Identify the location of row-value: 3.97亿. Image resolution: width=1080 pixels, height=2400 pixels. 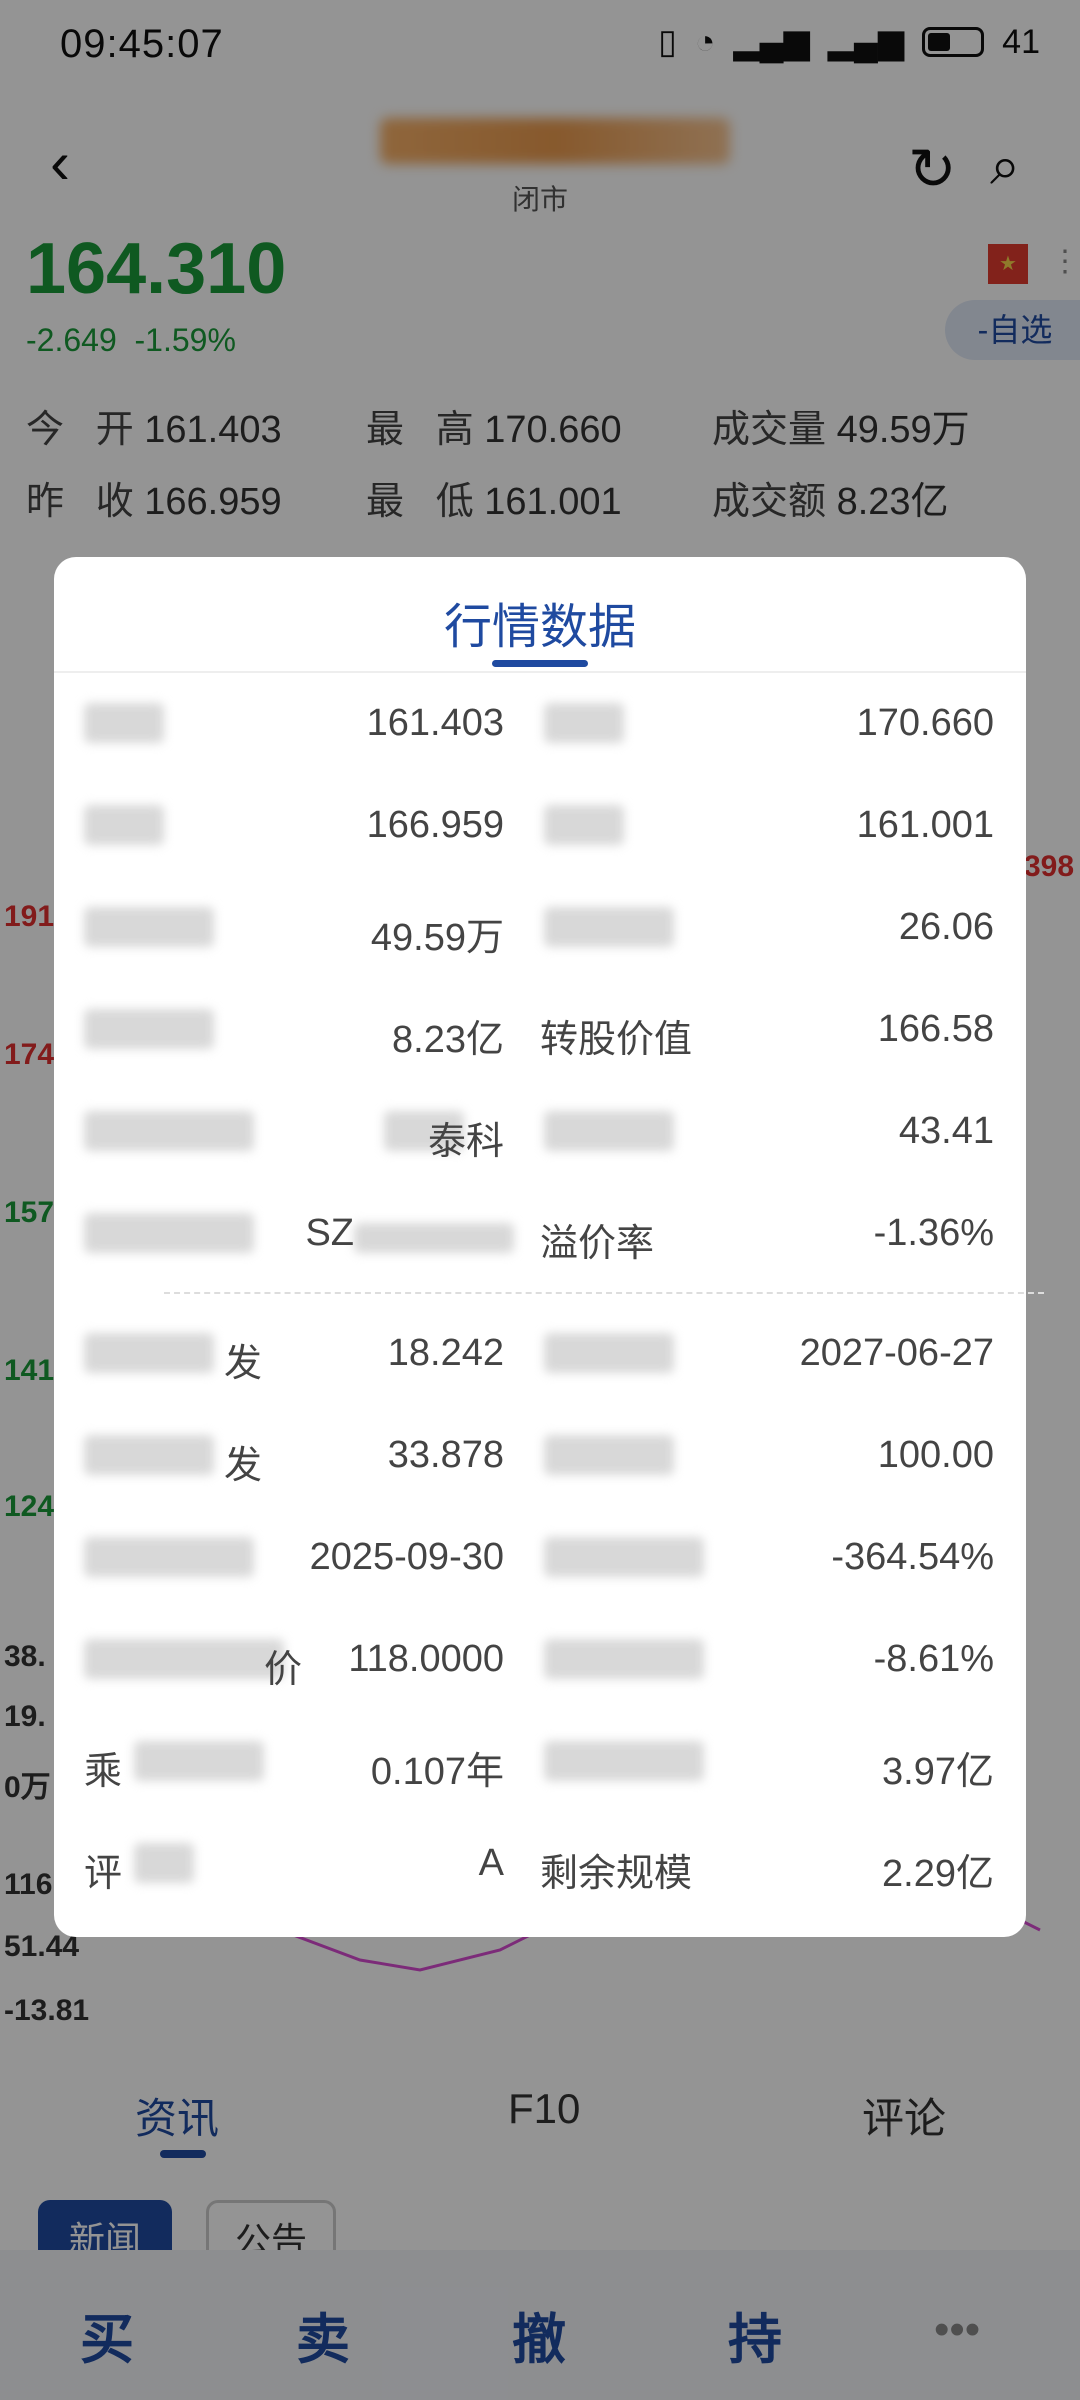
(938, 1772).